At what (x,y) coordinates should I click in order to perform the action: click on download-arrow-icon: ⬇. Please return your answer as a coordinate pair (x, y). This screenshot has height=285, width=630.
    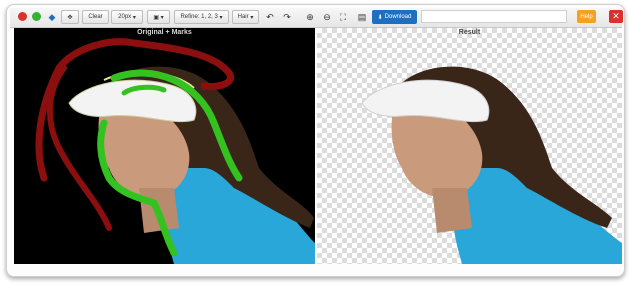
    Looking at the image, I should click on (380, 17).